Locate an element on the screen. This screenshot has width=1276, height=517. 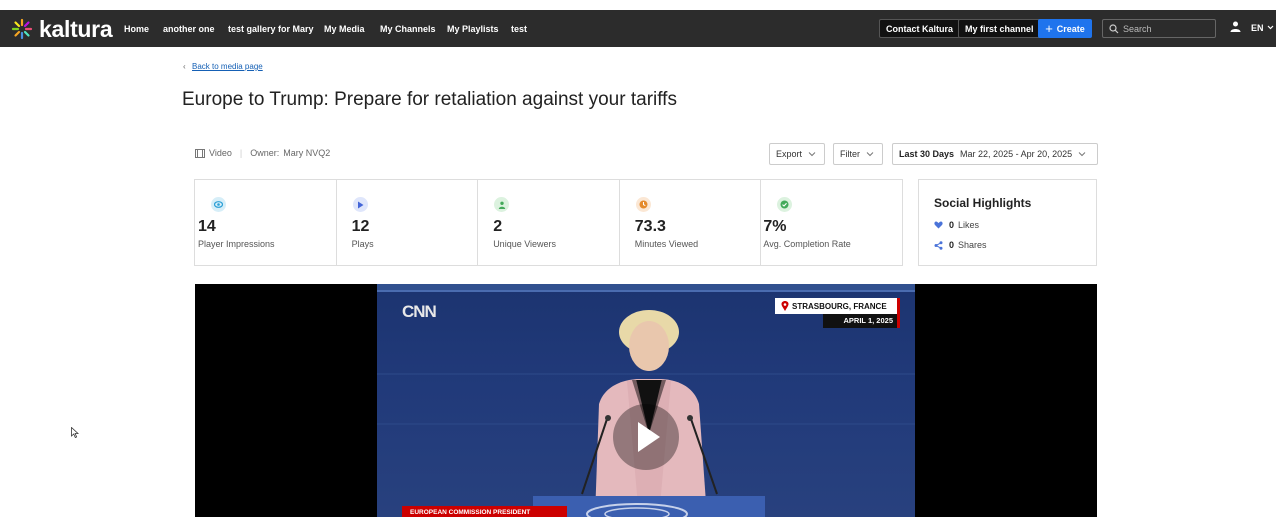
lower-third: EUROPEAN COMMISSION PRESIDENT is located at coordinates (484, 511).